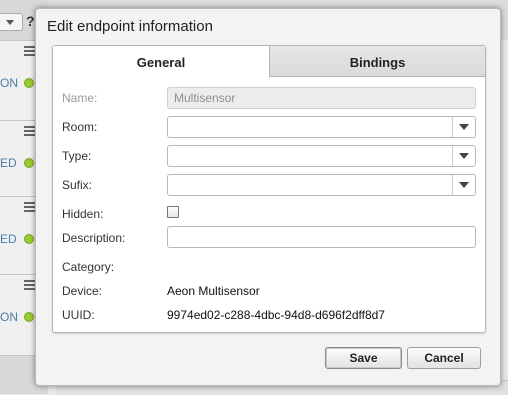 The height and width of the screenshot is (395, 508). What do you see at coordinates (321, 156) in the screenshot?
I see `type-select` at bounding box center [321, 156].